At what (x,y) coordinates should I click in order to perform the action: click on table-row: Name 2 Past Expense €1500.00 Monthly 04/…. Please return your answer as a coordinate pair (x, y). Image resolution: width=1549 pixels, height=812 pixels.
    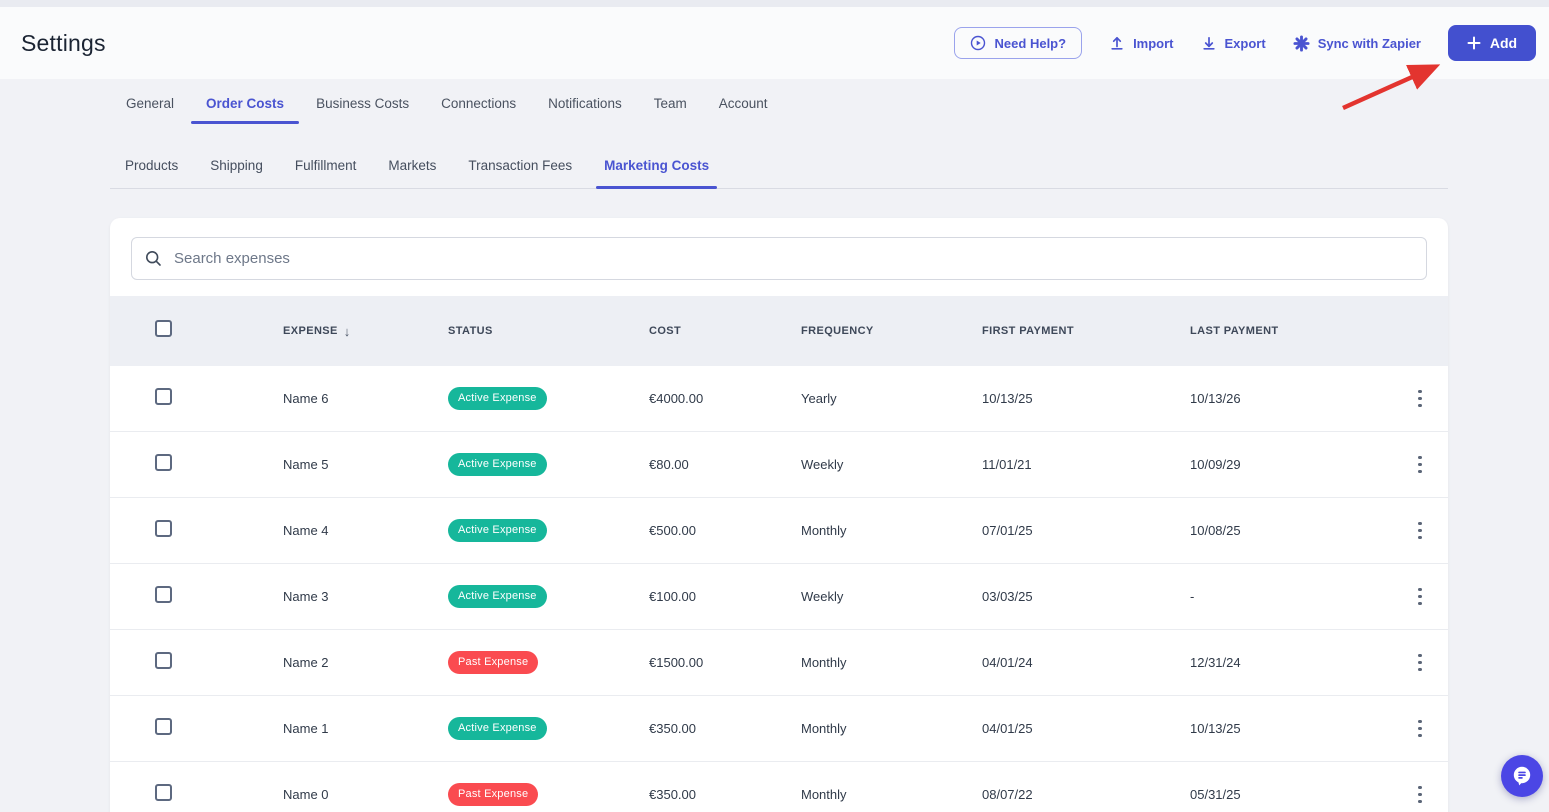
    Looking at the image, I should click on (779, 663).